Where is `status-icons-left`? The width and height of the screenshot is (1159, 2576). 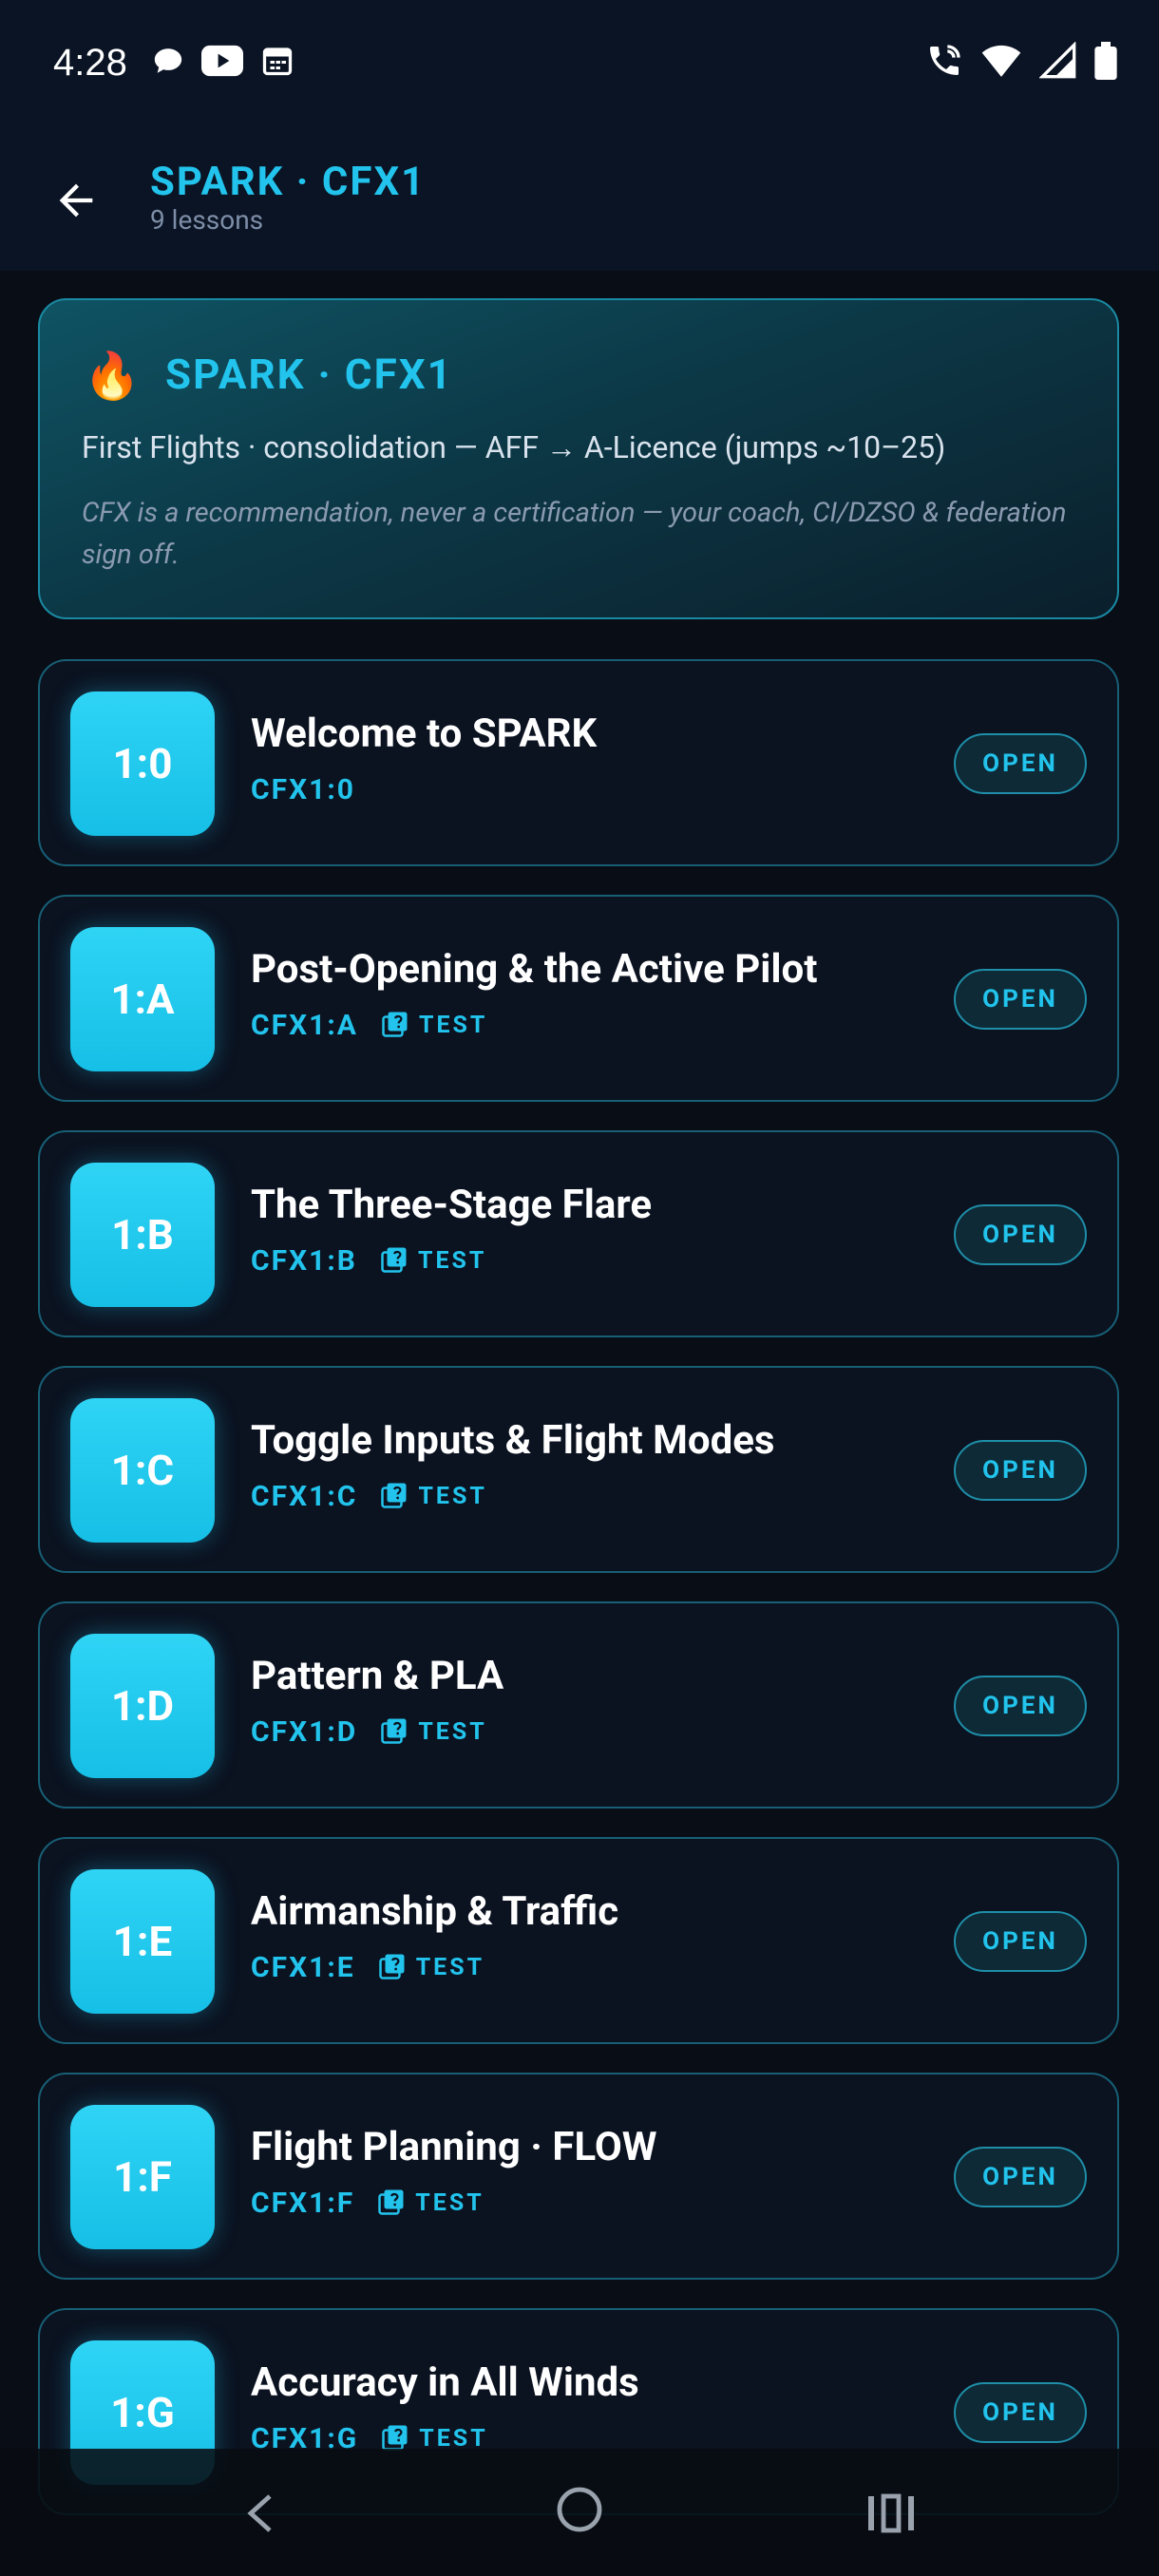
status-icons-left is located at coordinates (223, 63).